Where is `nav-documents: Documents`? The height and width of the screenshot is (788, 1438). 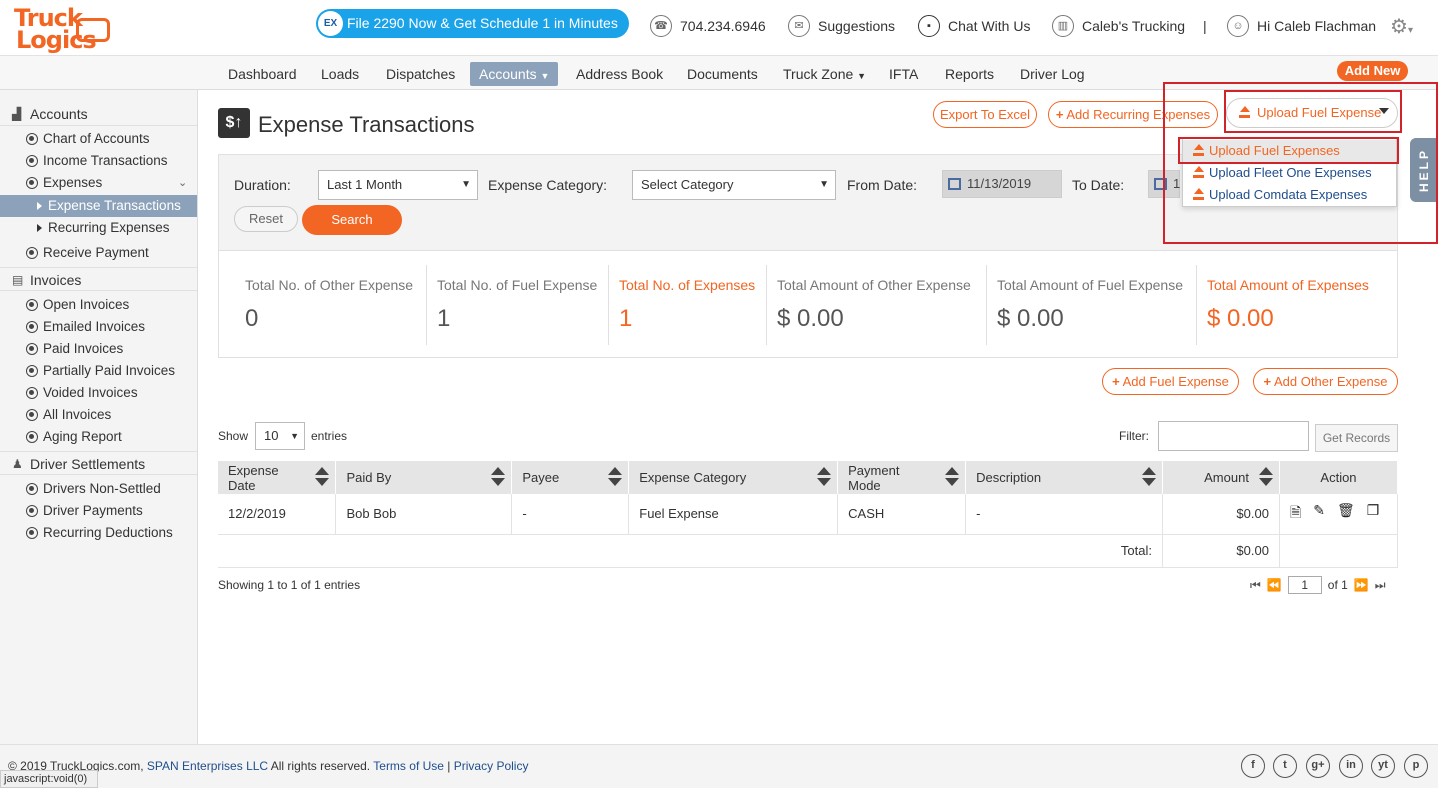 nav-documents: Documents is located at coordinates (722, 74).